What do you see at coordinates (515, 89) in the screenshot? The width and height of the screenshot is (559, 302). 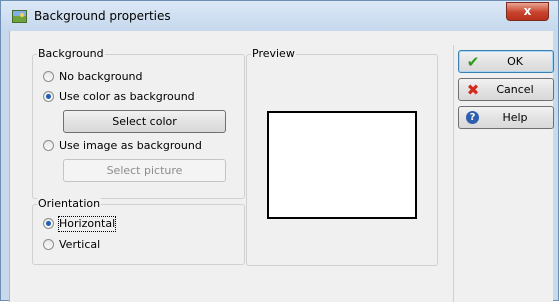 I see `cancel-button-label: Cancel` at bounding box center [515, 89].